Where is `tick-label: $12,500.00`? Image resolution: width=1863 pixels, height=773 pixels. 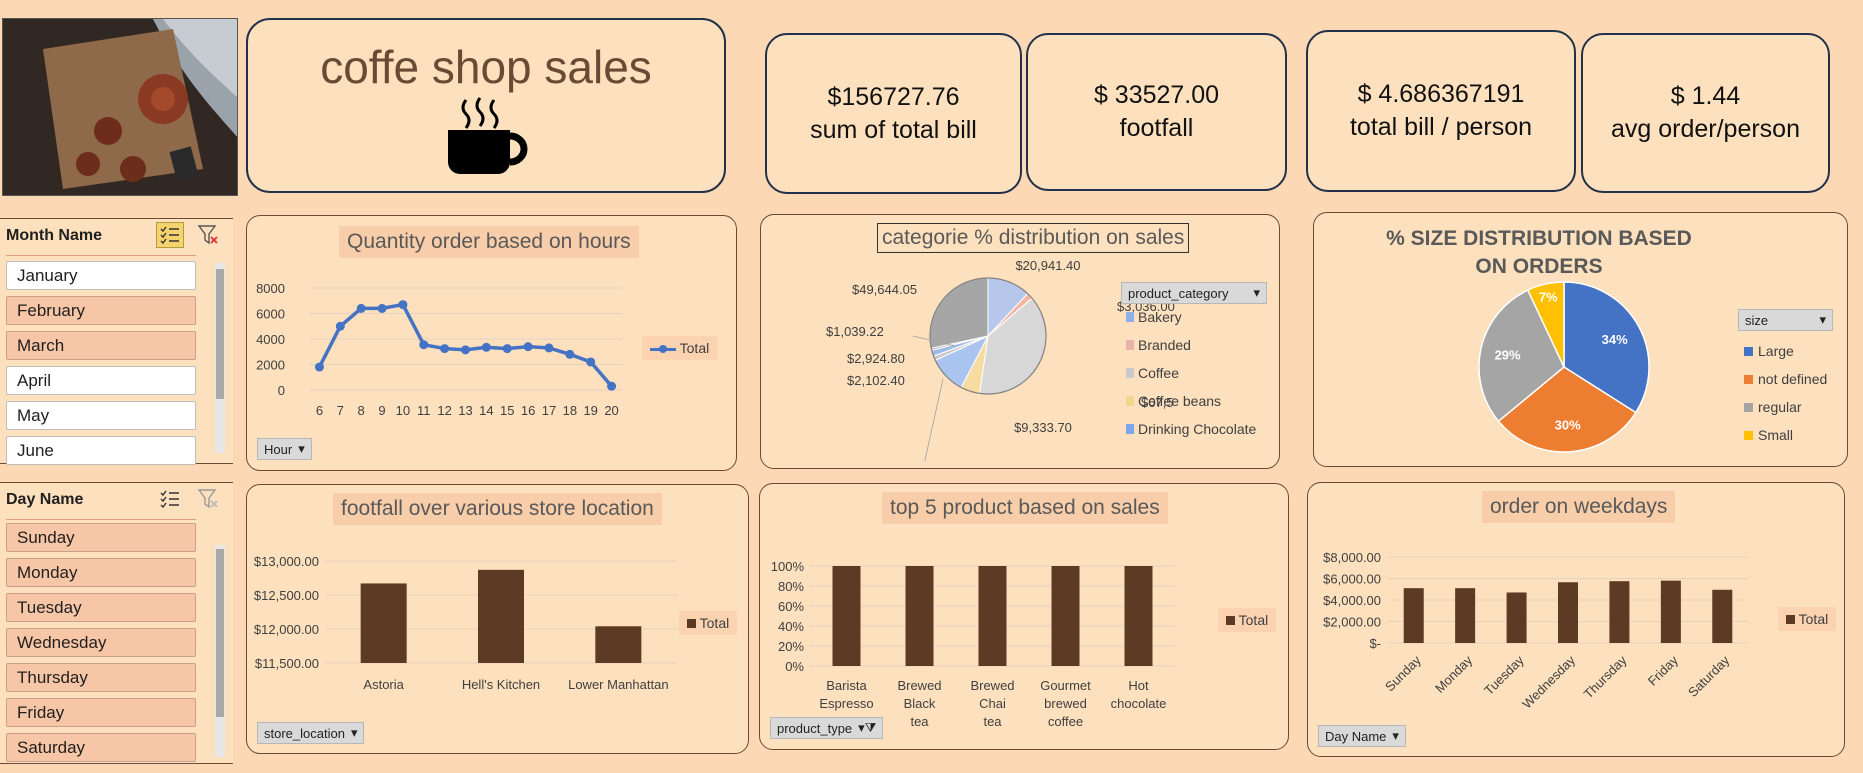
tick-label: $12,500.00 is located at coordinates (286, 595).